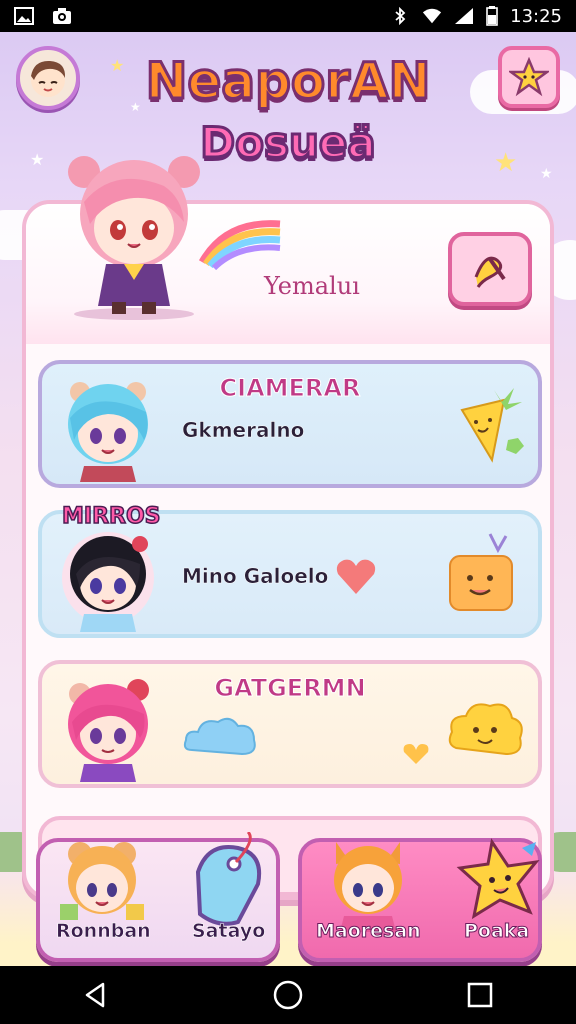  I want to click on block-face-icon, so click(481, 572).